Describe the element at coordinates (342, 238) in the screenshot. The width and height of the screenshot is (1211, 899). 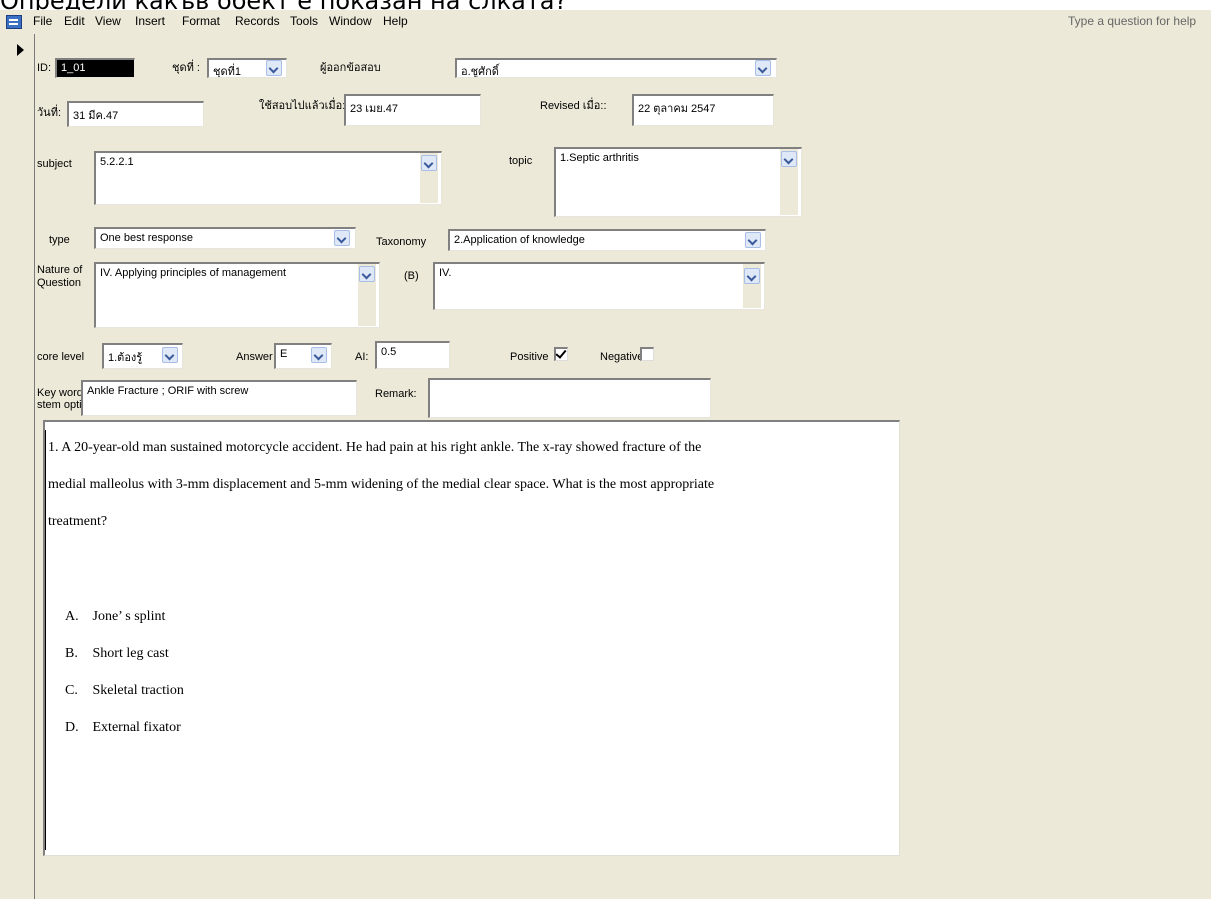
I see `type-dropdown-icon` at that location.